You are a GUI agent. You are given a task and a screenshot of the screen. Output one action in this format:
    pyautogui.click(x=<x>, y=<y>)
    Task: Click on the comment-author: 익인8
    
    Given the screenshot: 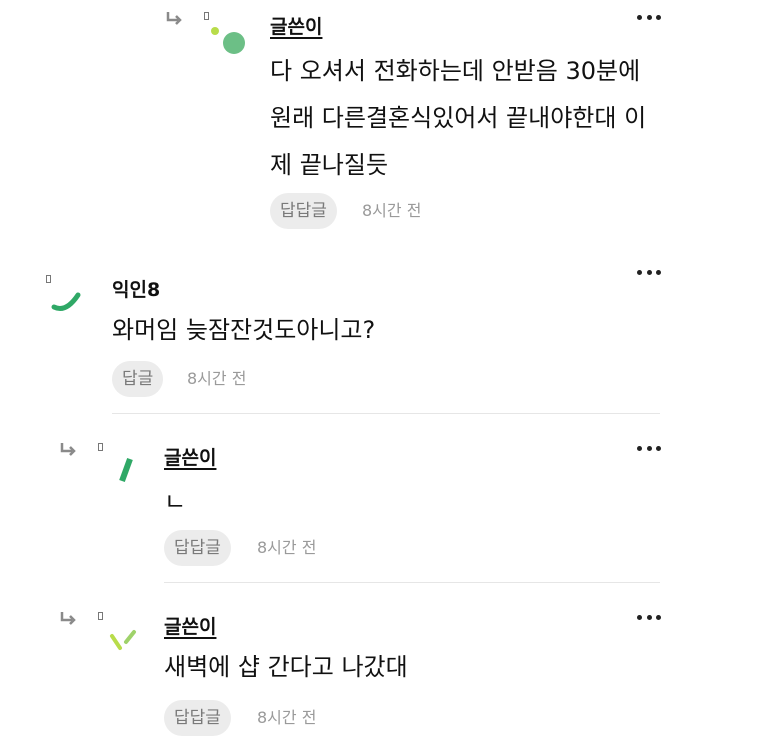 What is the action you would take?
    pyautogui.click(x=136, y=288)
    